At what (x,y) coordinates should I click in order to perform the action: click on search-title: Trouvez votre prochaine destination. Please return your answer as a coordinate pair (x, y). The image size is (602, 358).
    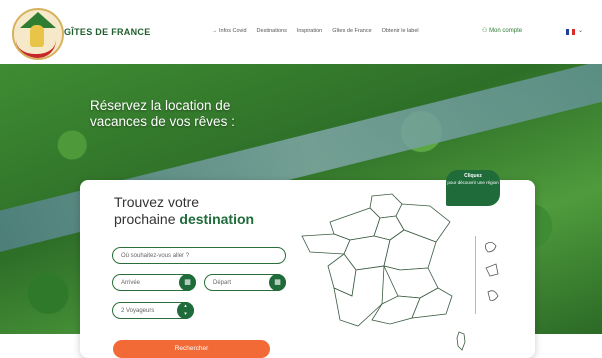
    Looking at the image, I should click on (214, 211).